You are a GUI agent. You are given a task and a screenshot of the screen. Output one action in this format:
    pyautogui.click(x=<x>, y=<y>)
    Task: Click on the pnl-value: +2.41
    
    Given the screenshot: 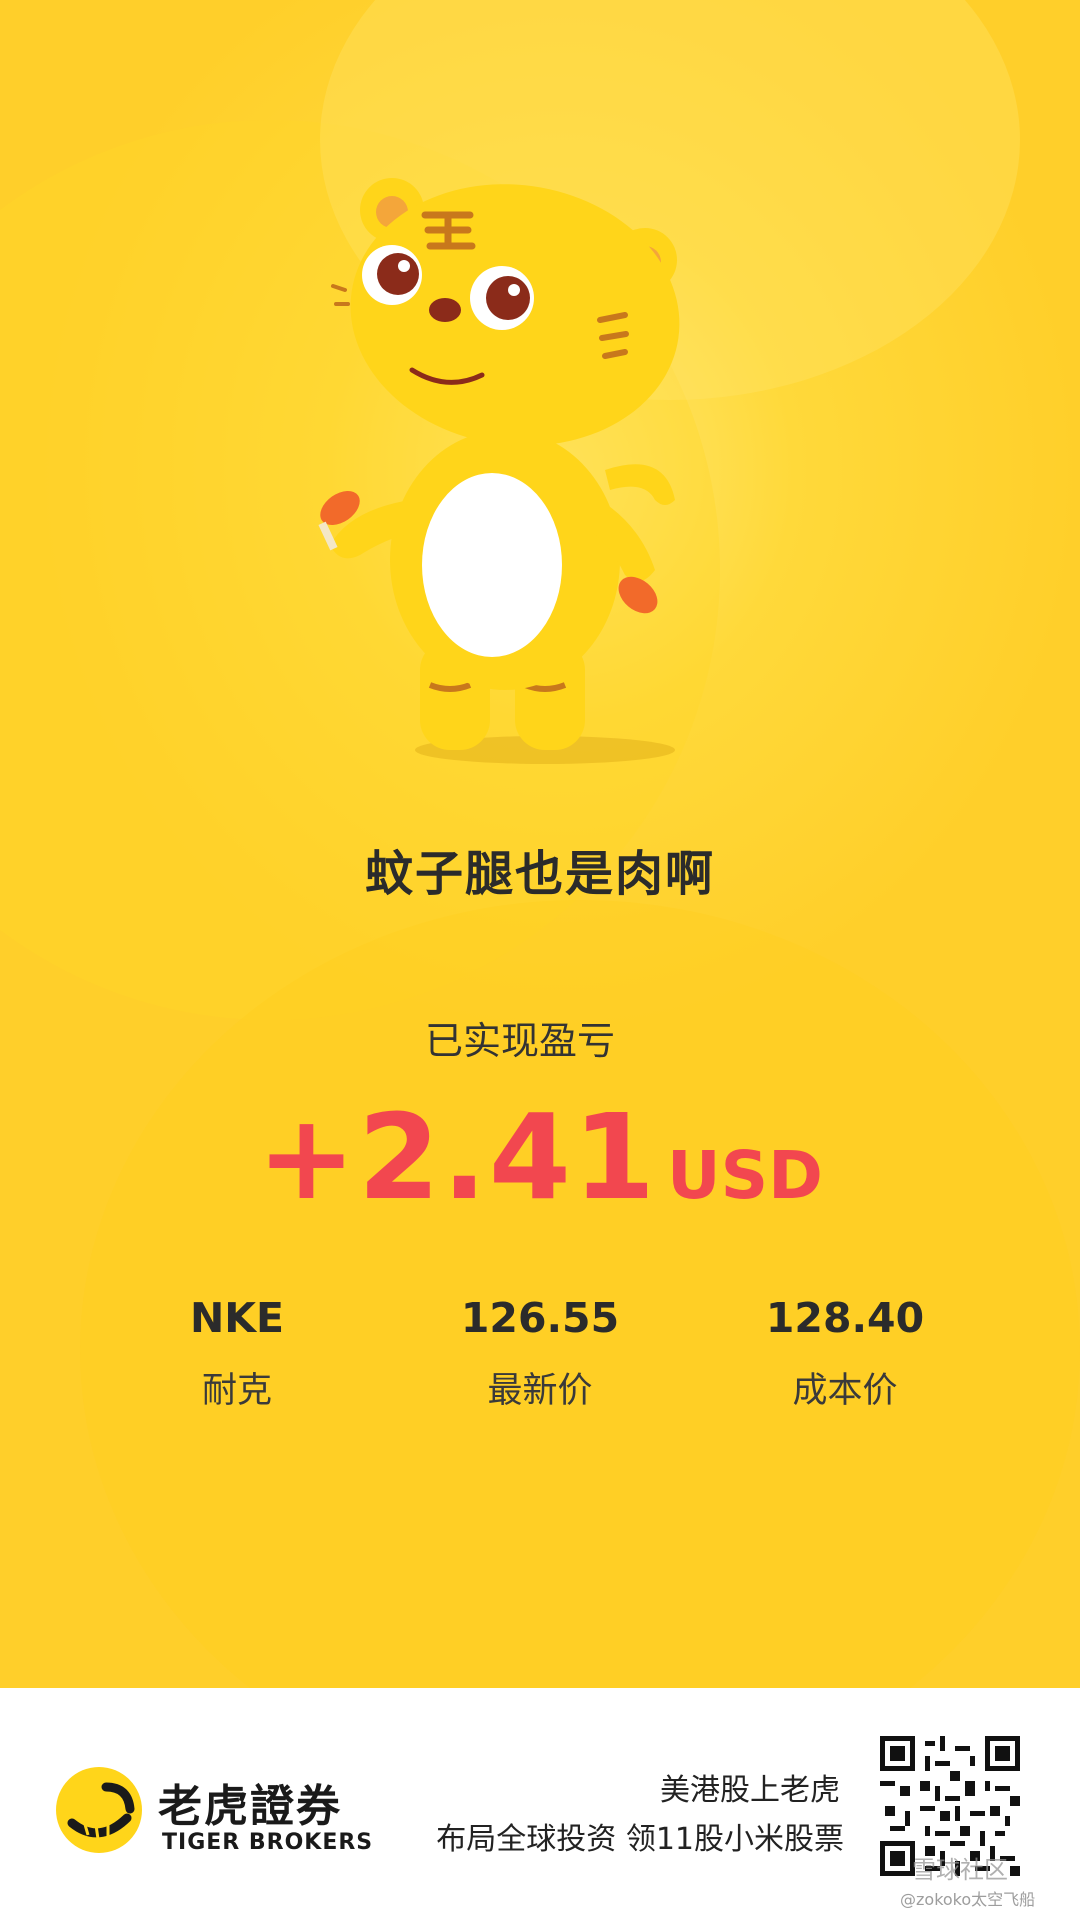 What is the action you would take?
    pyautogui.click(x=457, y=1157)
    